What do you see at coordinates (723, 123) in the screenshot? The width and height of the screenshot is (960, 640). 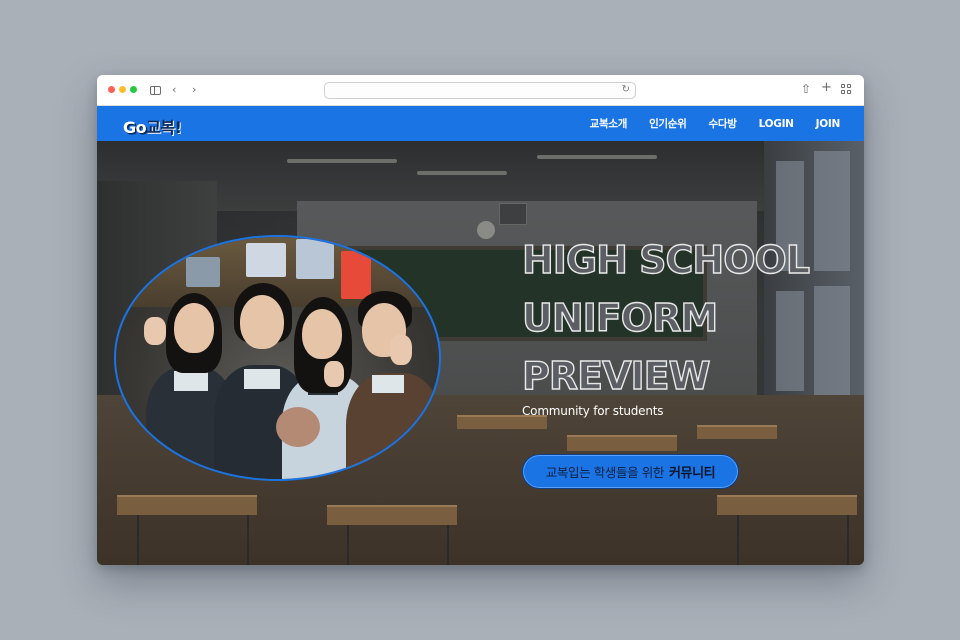 I see `nav-chat-room: 수다방` at bounding box center [723, 123].